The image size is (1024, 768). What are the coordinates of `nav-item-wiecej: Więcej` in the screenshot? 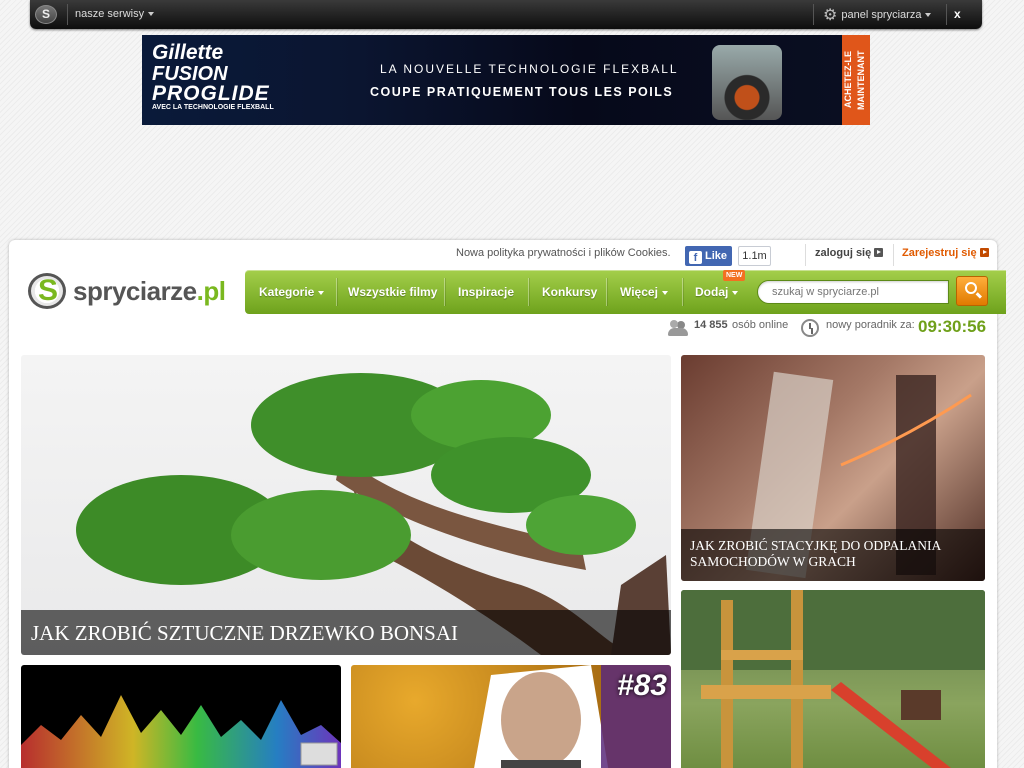 It's located at (644, 292).